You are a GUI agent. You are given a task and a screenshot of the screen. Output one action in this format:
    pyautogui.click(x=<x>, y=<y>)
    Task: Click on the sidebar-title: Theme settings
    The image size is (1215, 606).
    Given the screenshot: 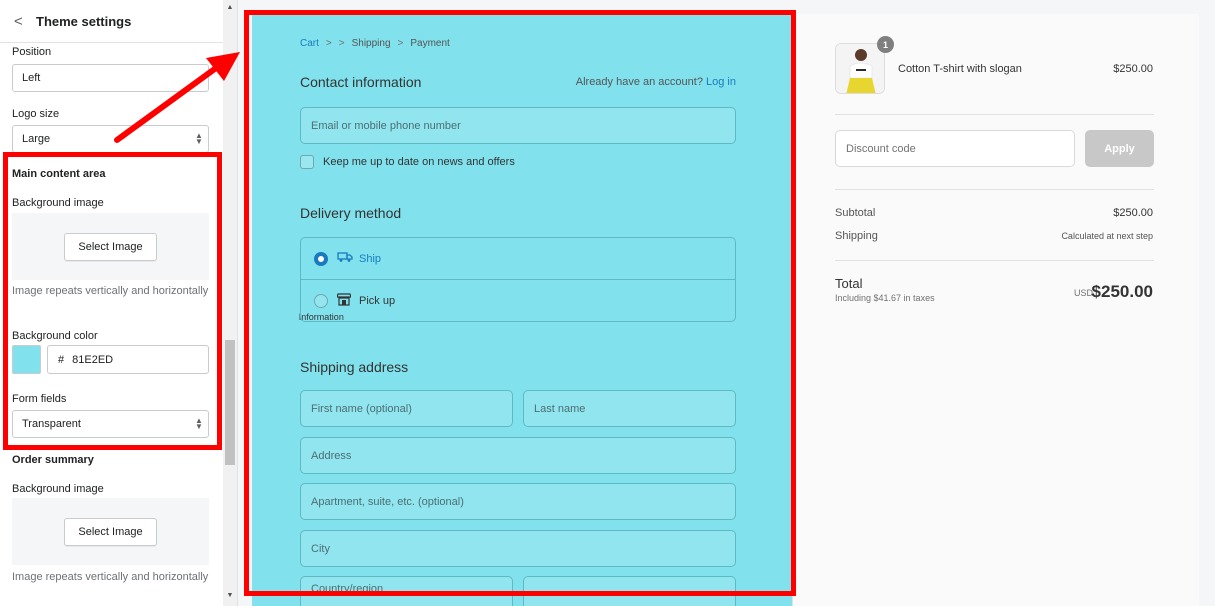 What is the action you would take?
    pyautogui.click(x=84, y=21)
    